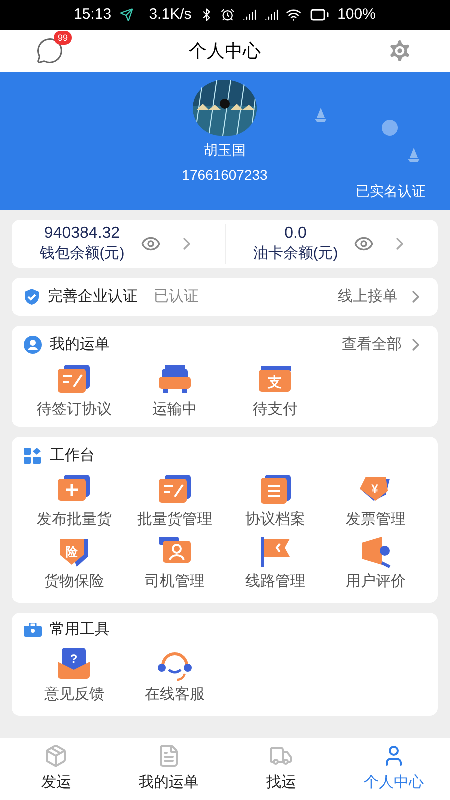 The width and height of the screenshot is (450, 800). I want to click on section-title: 我的运单, so click(80, 345).